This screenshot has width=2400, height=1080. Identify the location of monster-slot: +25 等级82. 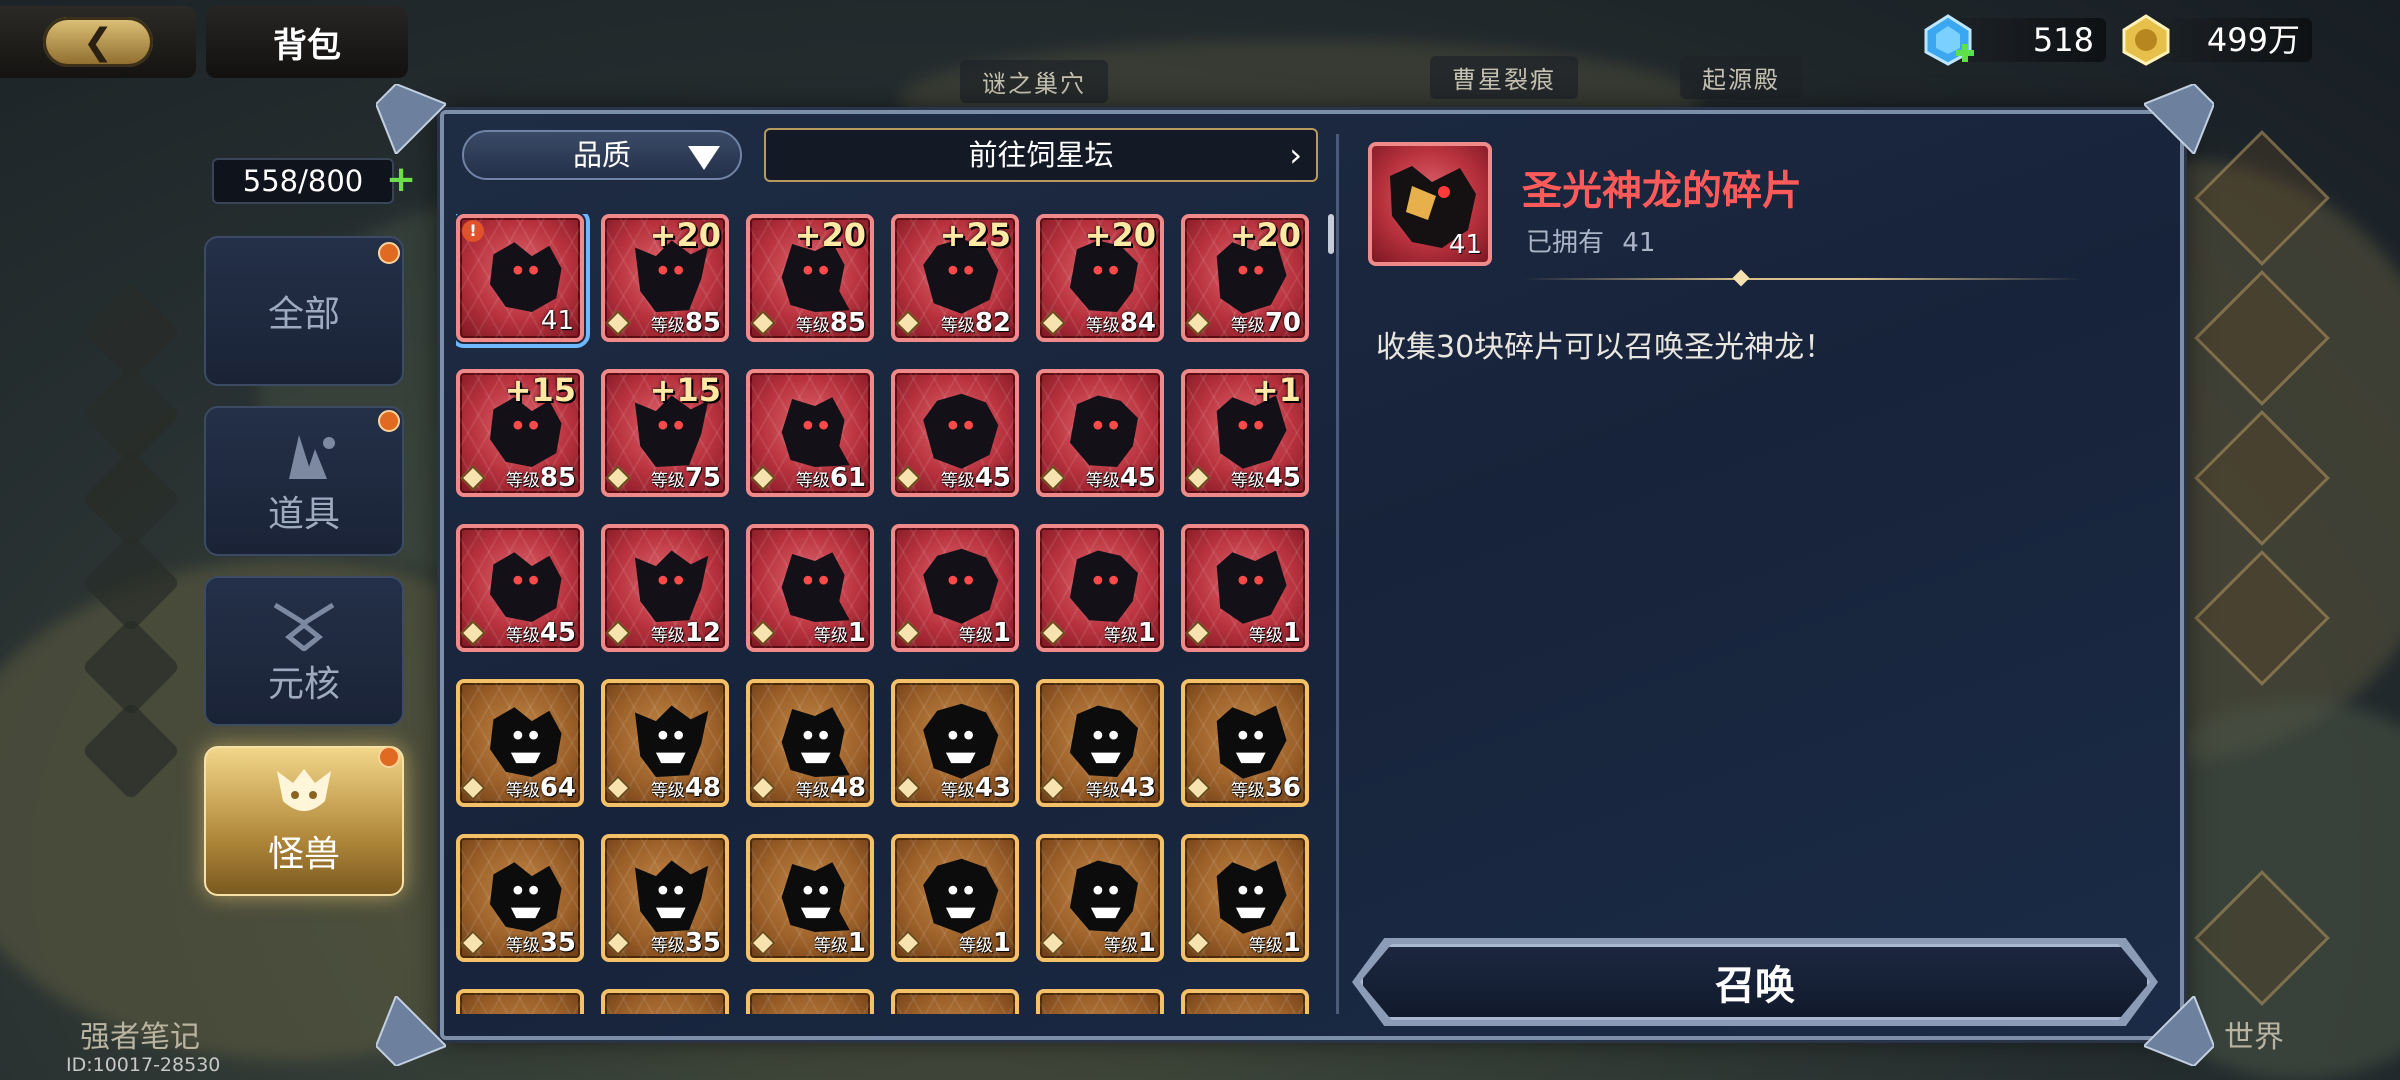
(955, 278).